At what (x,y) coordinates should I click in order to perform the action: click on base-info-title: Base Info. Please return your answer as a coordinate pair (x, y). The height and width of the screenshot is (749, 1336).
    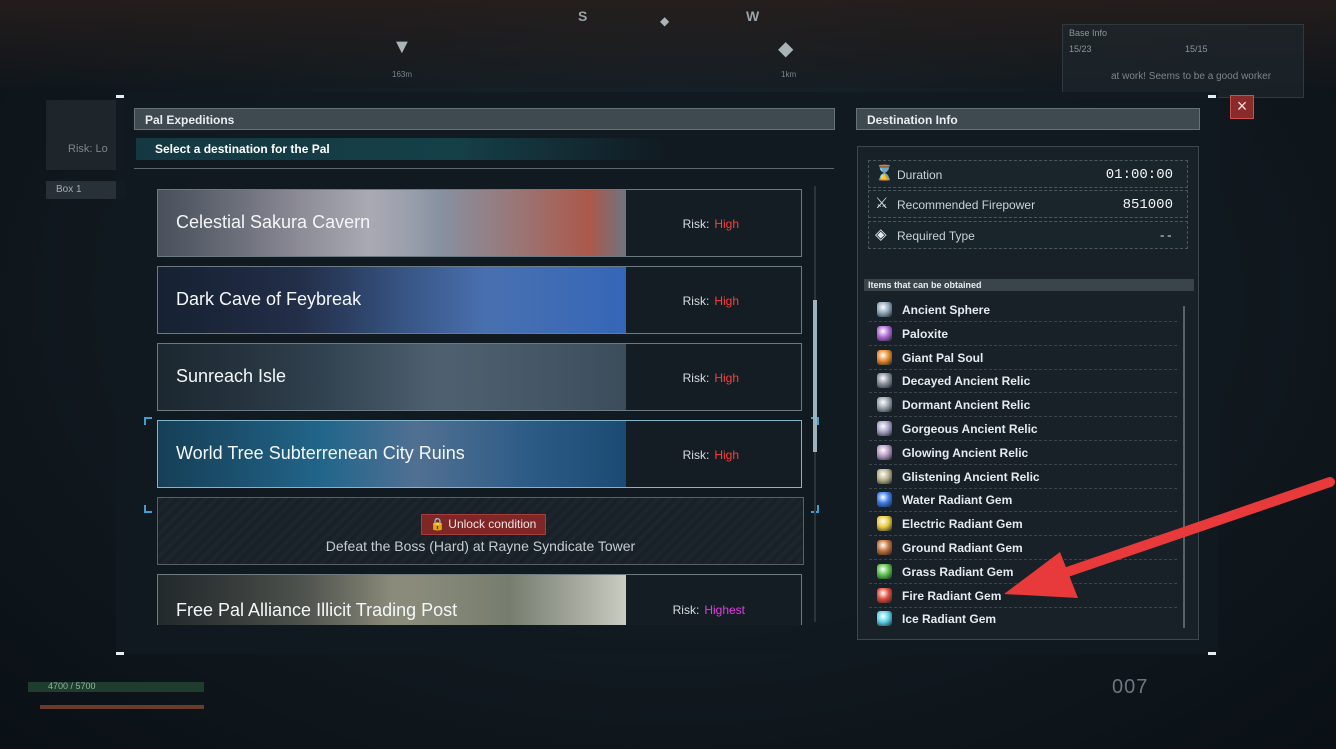
    Looking at the image, I should click on (1088, 33).